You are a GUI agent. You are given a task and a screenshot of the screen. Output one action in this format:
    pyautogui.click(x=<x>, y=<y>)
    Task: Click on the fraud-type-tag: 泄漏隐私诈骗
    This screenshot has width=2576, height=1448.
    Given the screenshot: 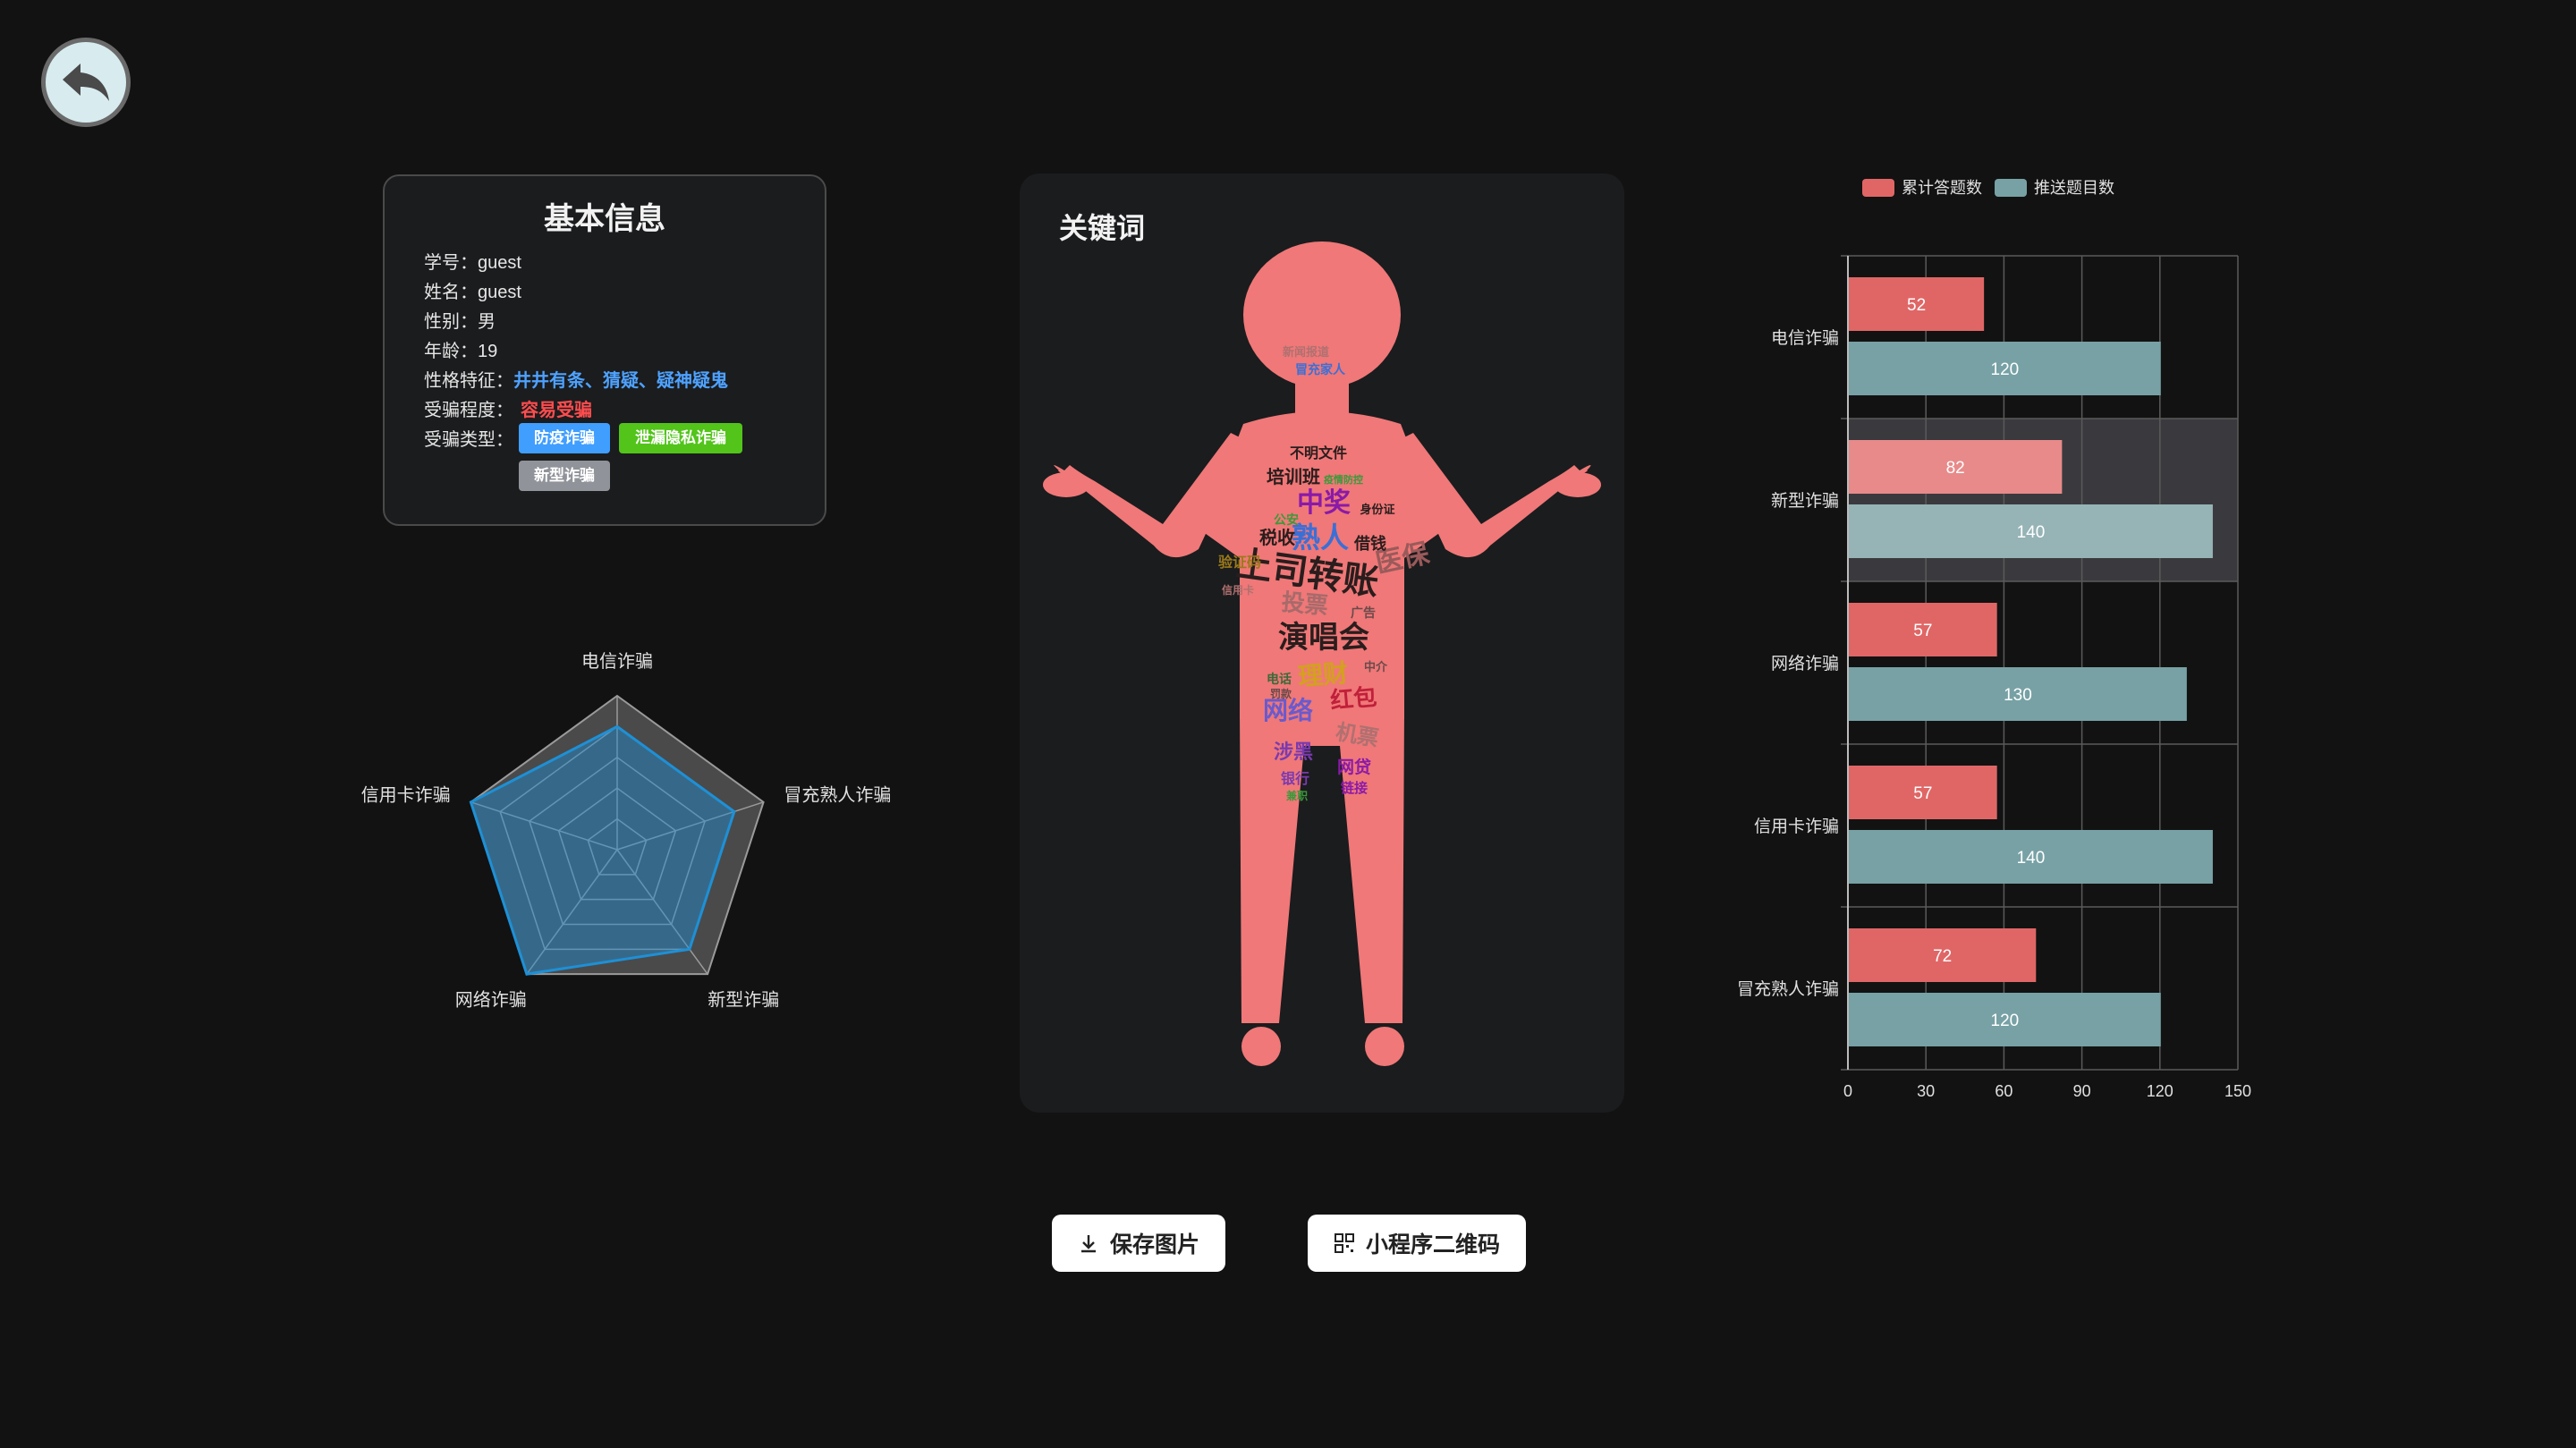 What is the action you would take?
    pyautogui.click(x=680, y=438)
    